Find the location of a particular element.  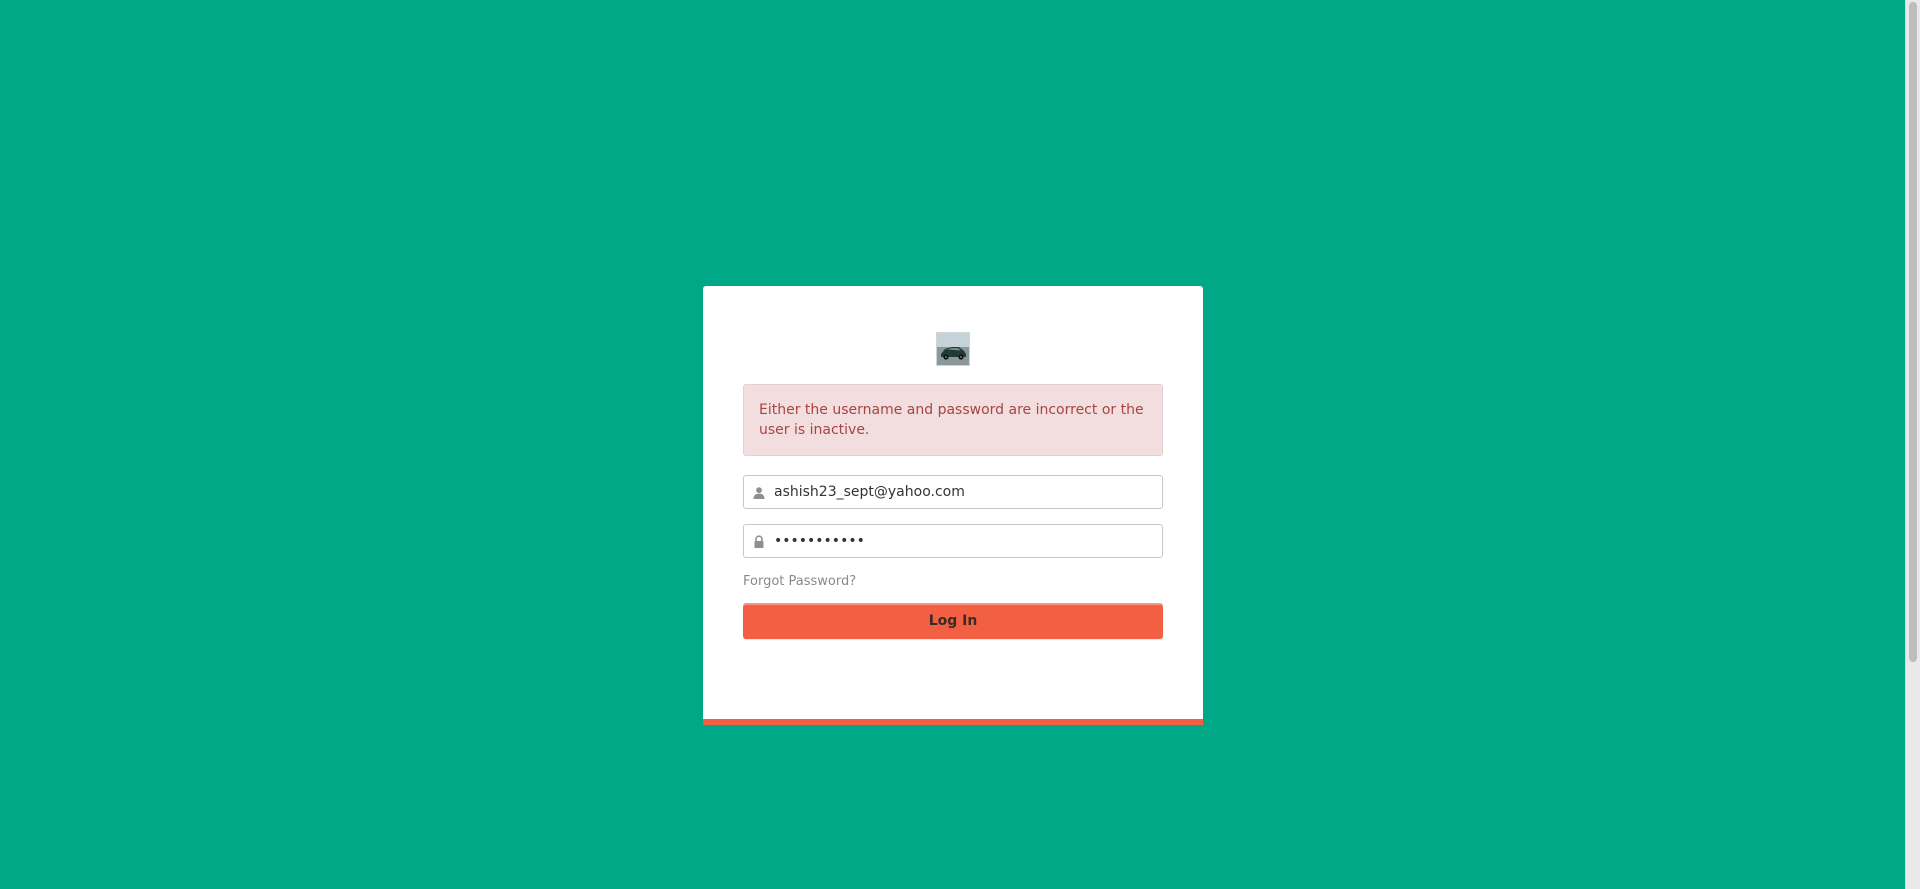

login-button: Log In is located at coordinates (953, 621).